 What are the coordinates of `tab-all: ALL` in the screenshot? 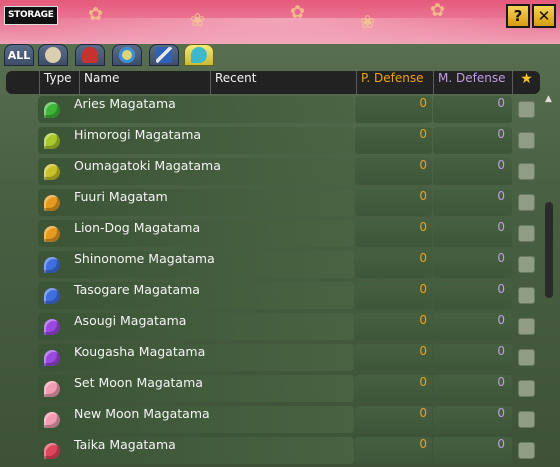 It's located at (19, 55).